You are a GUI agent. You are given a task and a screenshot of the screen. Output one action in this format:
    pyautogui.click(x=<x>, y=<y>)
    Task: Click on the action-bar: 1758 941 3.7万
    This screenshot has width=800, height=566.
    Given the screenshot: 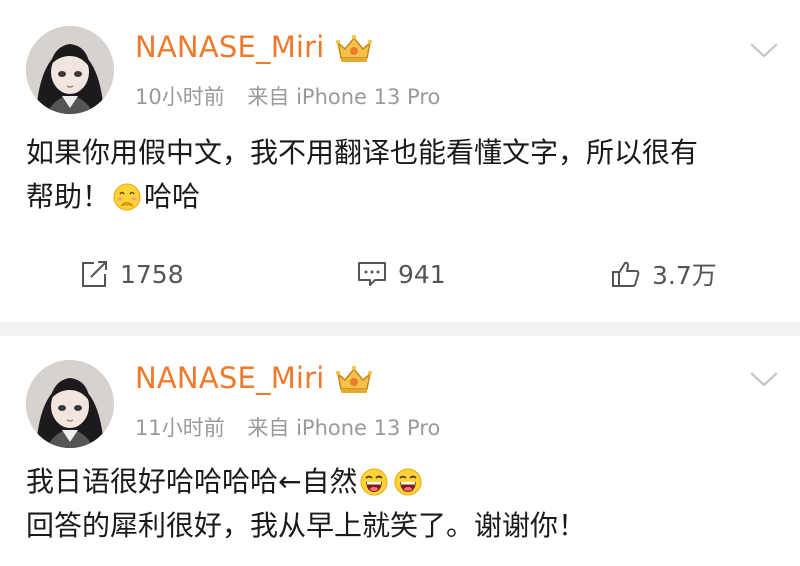 What is the action you would take?
    pyautogui.click(x=400, y=274)
    